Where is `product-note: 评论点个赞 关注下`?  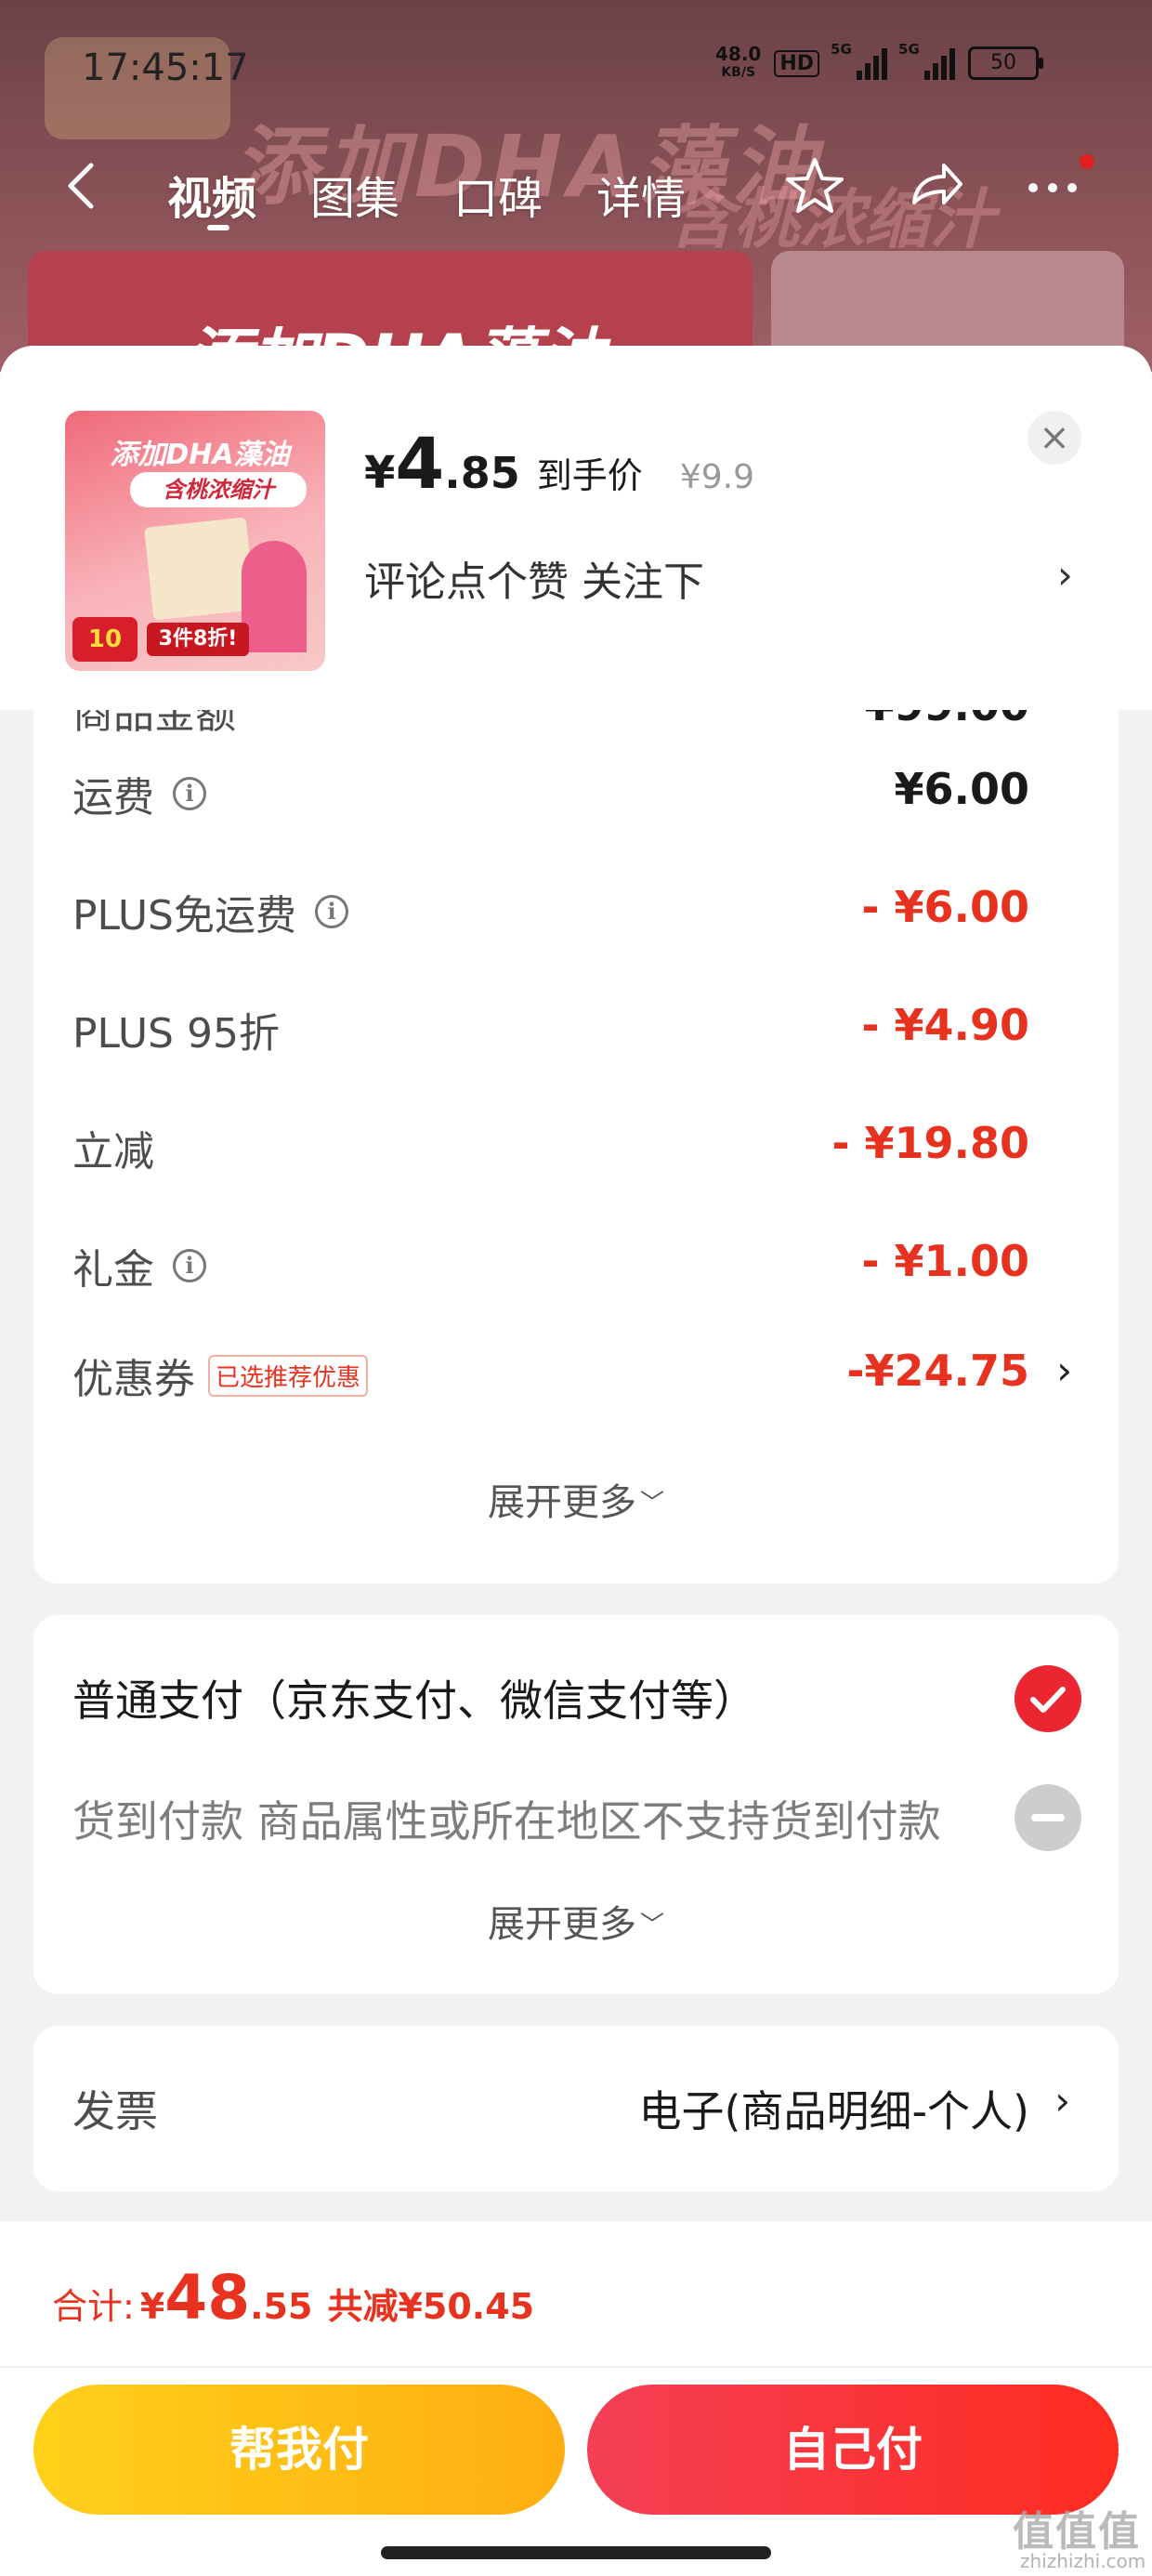 product-note: 评论点个赞 关注下 is located at coordinates (534, 578).